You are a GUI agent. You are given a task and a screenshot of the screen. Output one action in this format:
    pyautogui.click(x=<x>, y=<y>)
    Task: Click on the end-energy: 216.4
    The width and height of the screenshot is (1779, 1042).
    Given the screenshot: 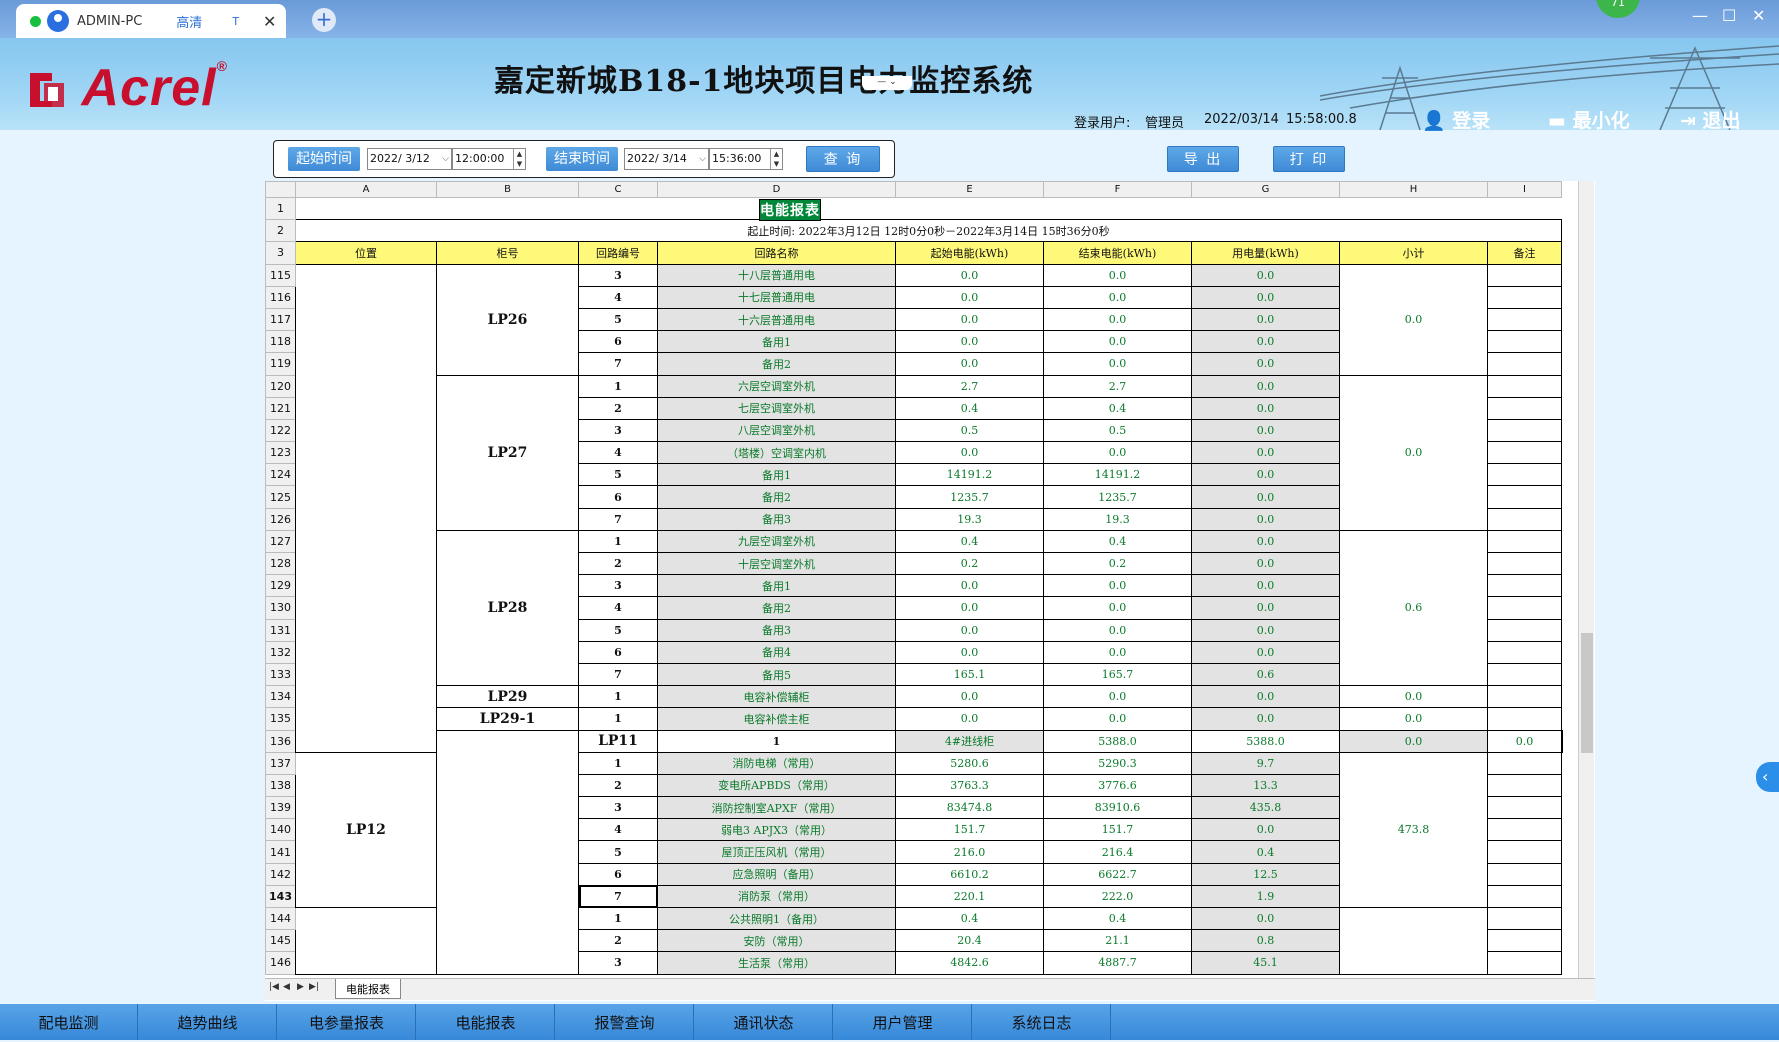 What is the action you would take?
    pyautogui.click(x=1117, y=852)
    